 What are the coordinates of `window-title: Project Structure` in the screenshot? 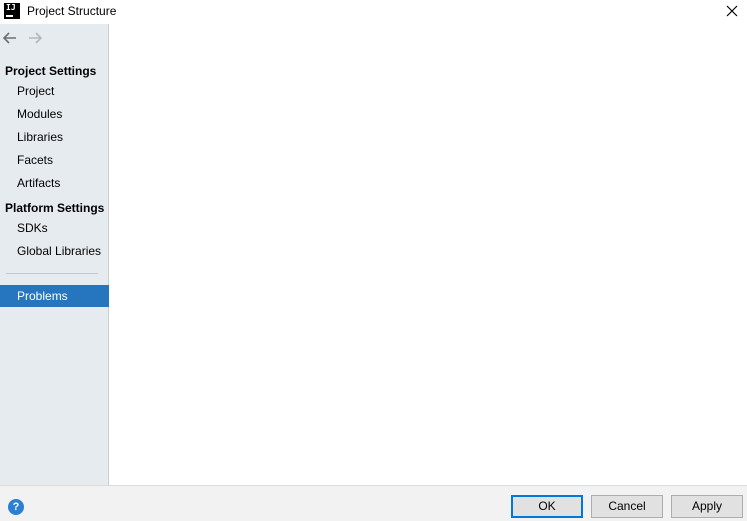 It's located at (72, 11).